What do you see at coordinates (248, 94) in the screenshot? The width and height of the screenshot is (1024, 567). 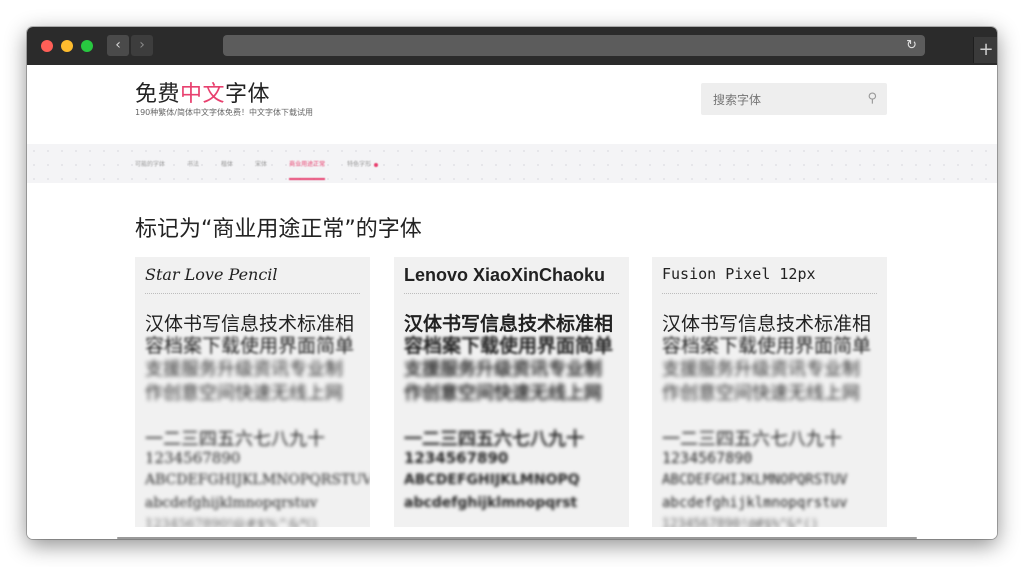 I see `site-title-suffix: 字体` at bounding box center [248, 94].